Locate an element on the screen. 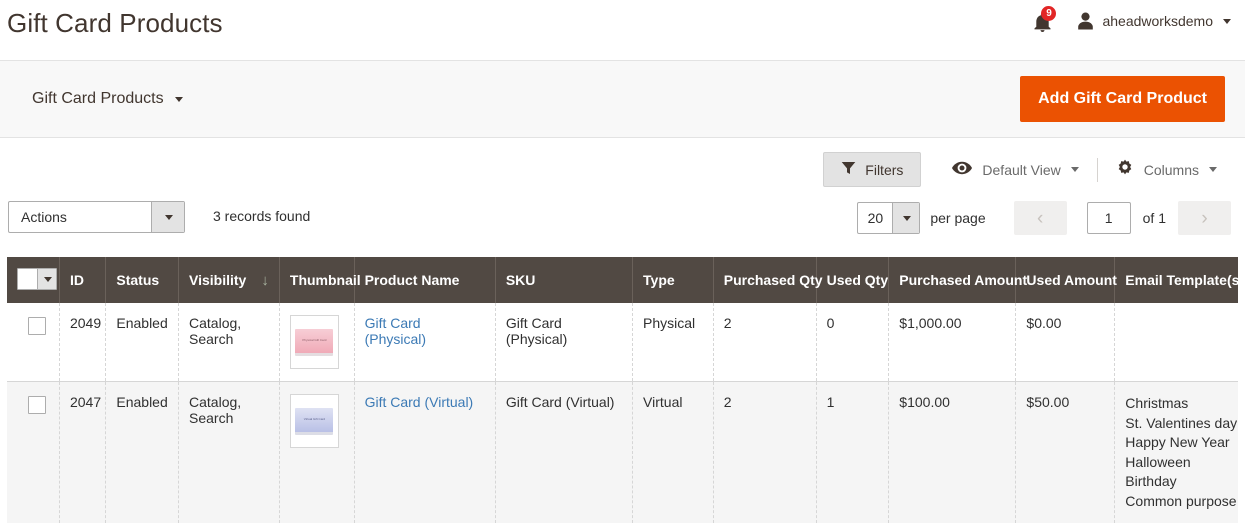 The image size is (1245, 523). cell-used-amount: $50.00 is located at coordinates (1065, 452).